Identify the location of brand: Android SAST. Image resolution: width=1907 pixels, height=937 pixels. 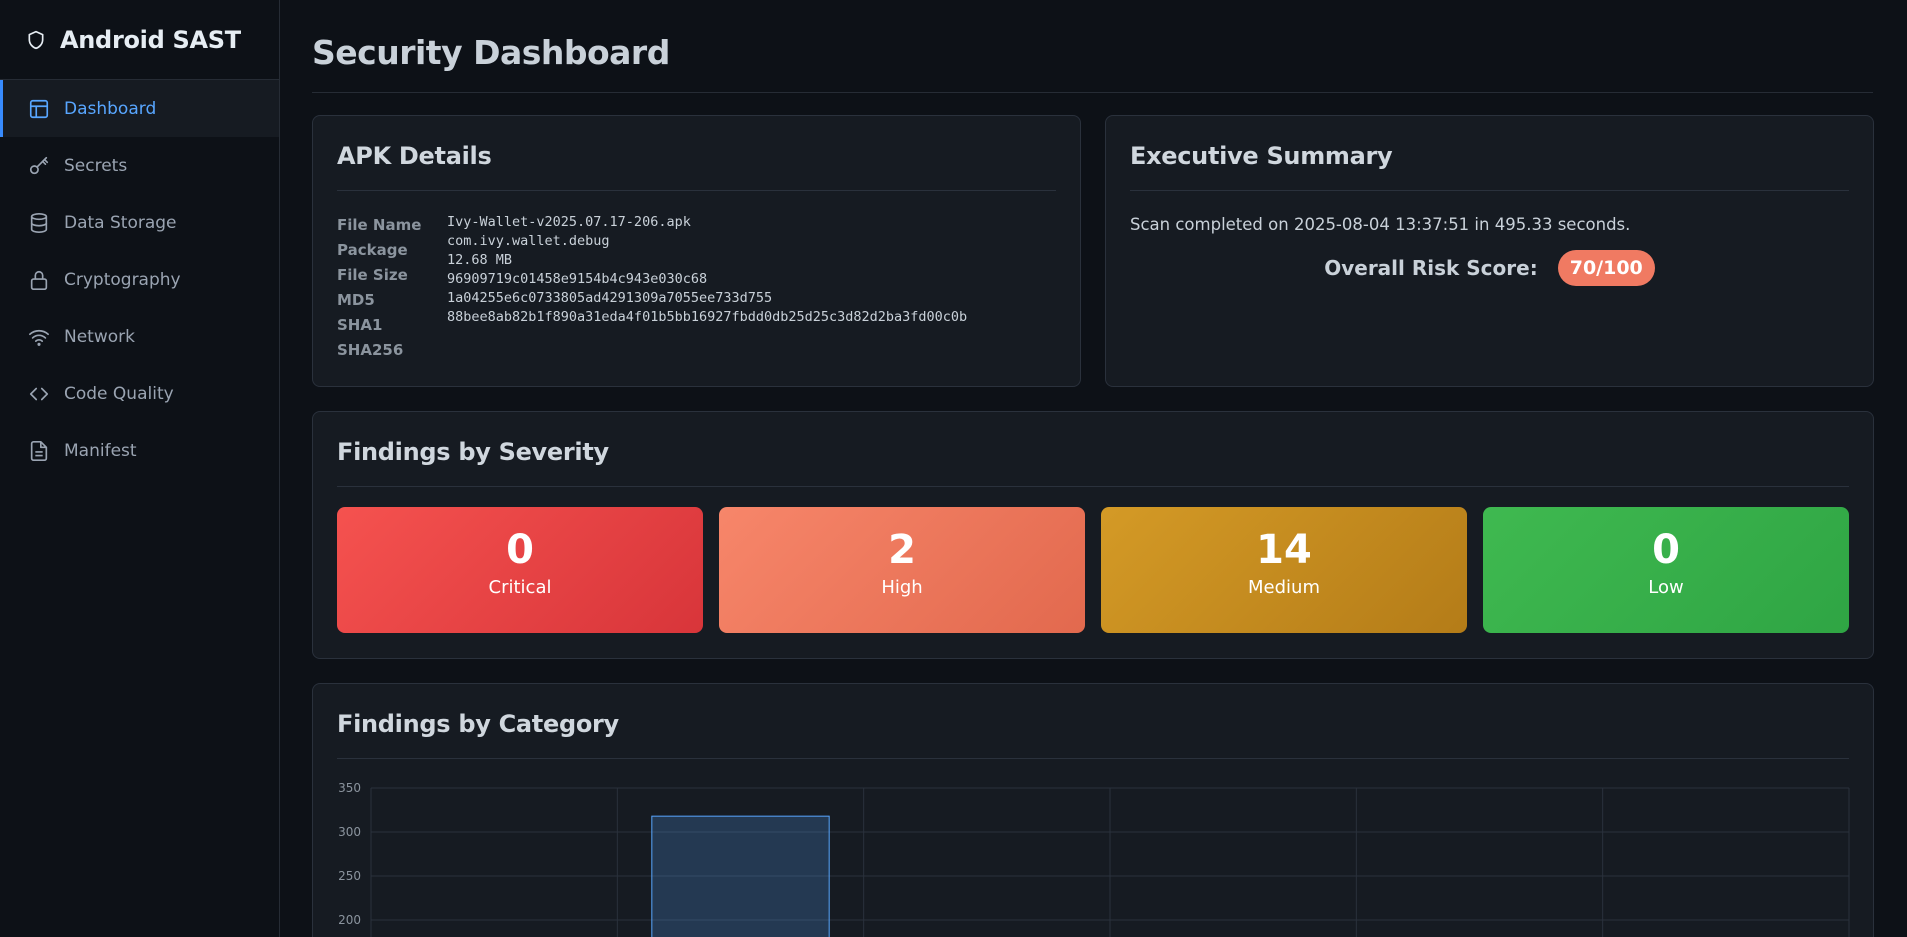
(139, 40).